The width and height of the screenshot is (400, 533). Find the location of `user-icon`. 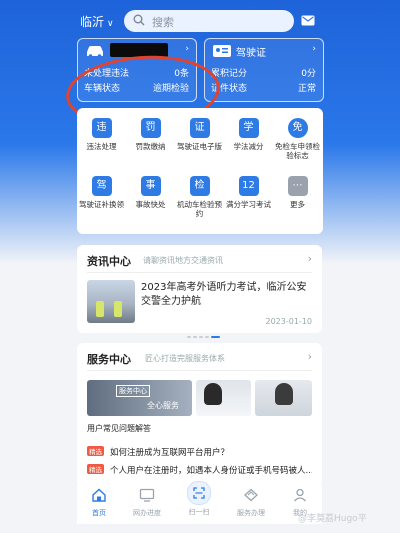

user-icon is located at coordinates (300, 495).